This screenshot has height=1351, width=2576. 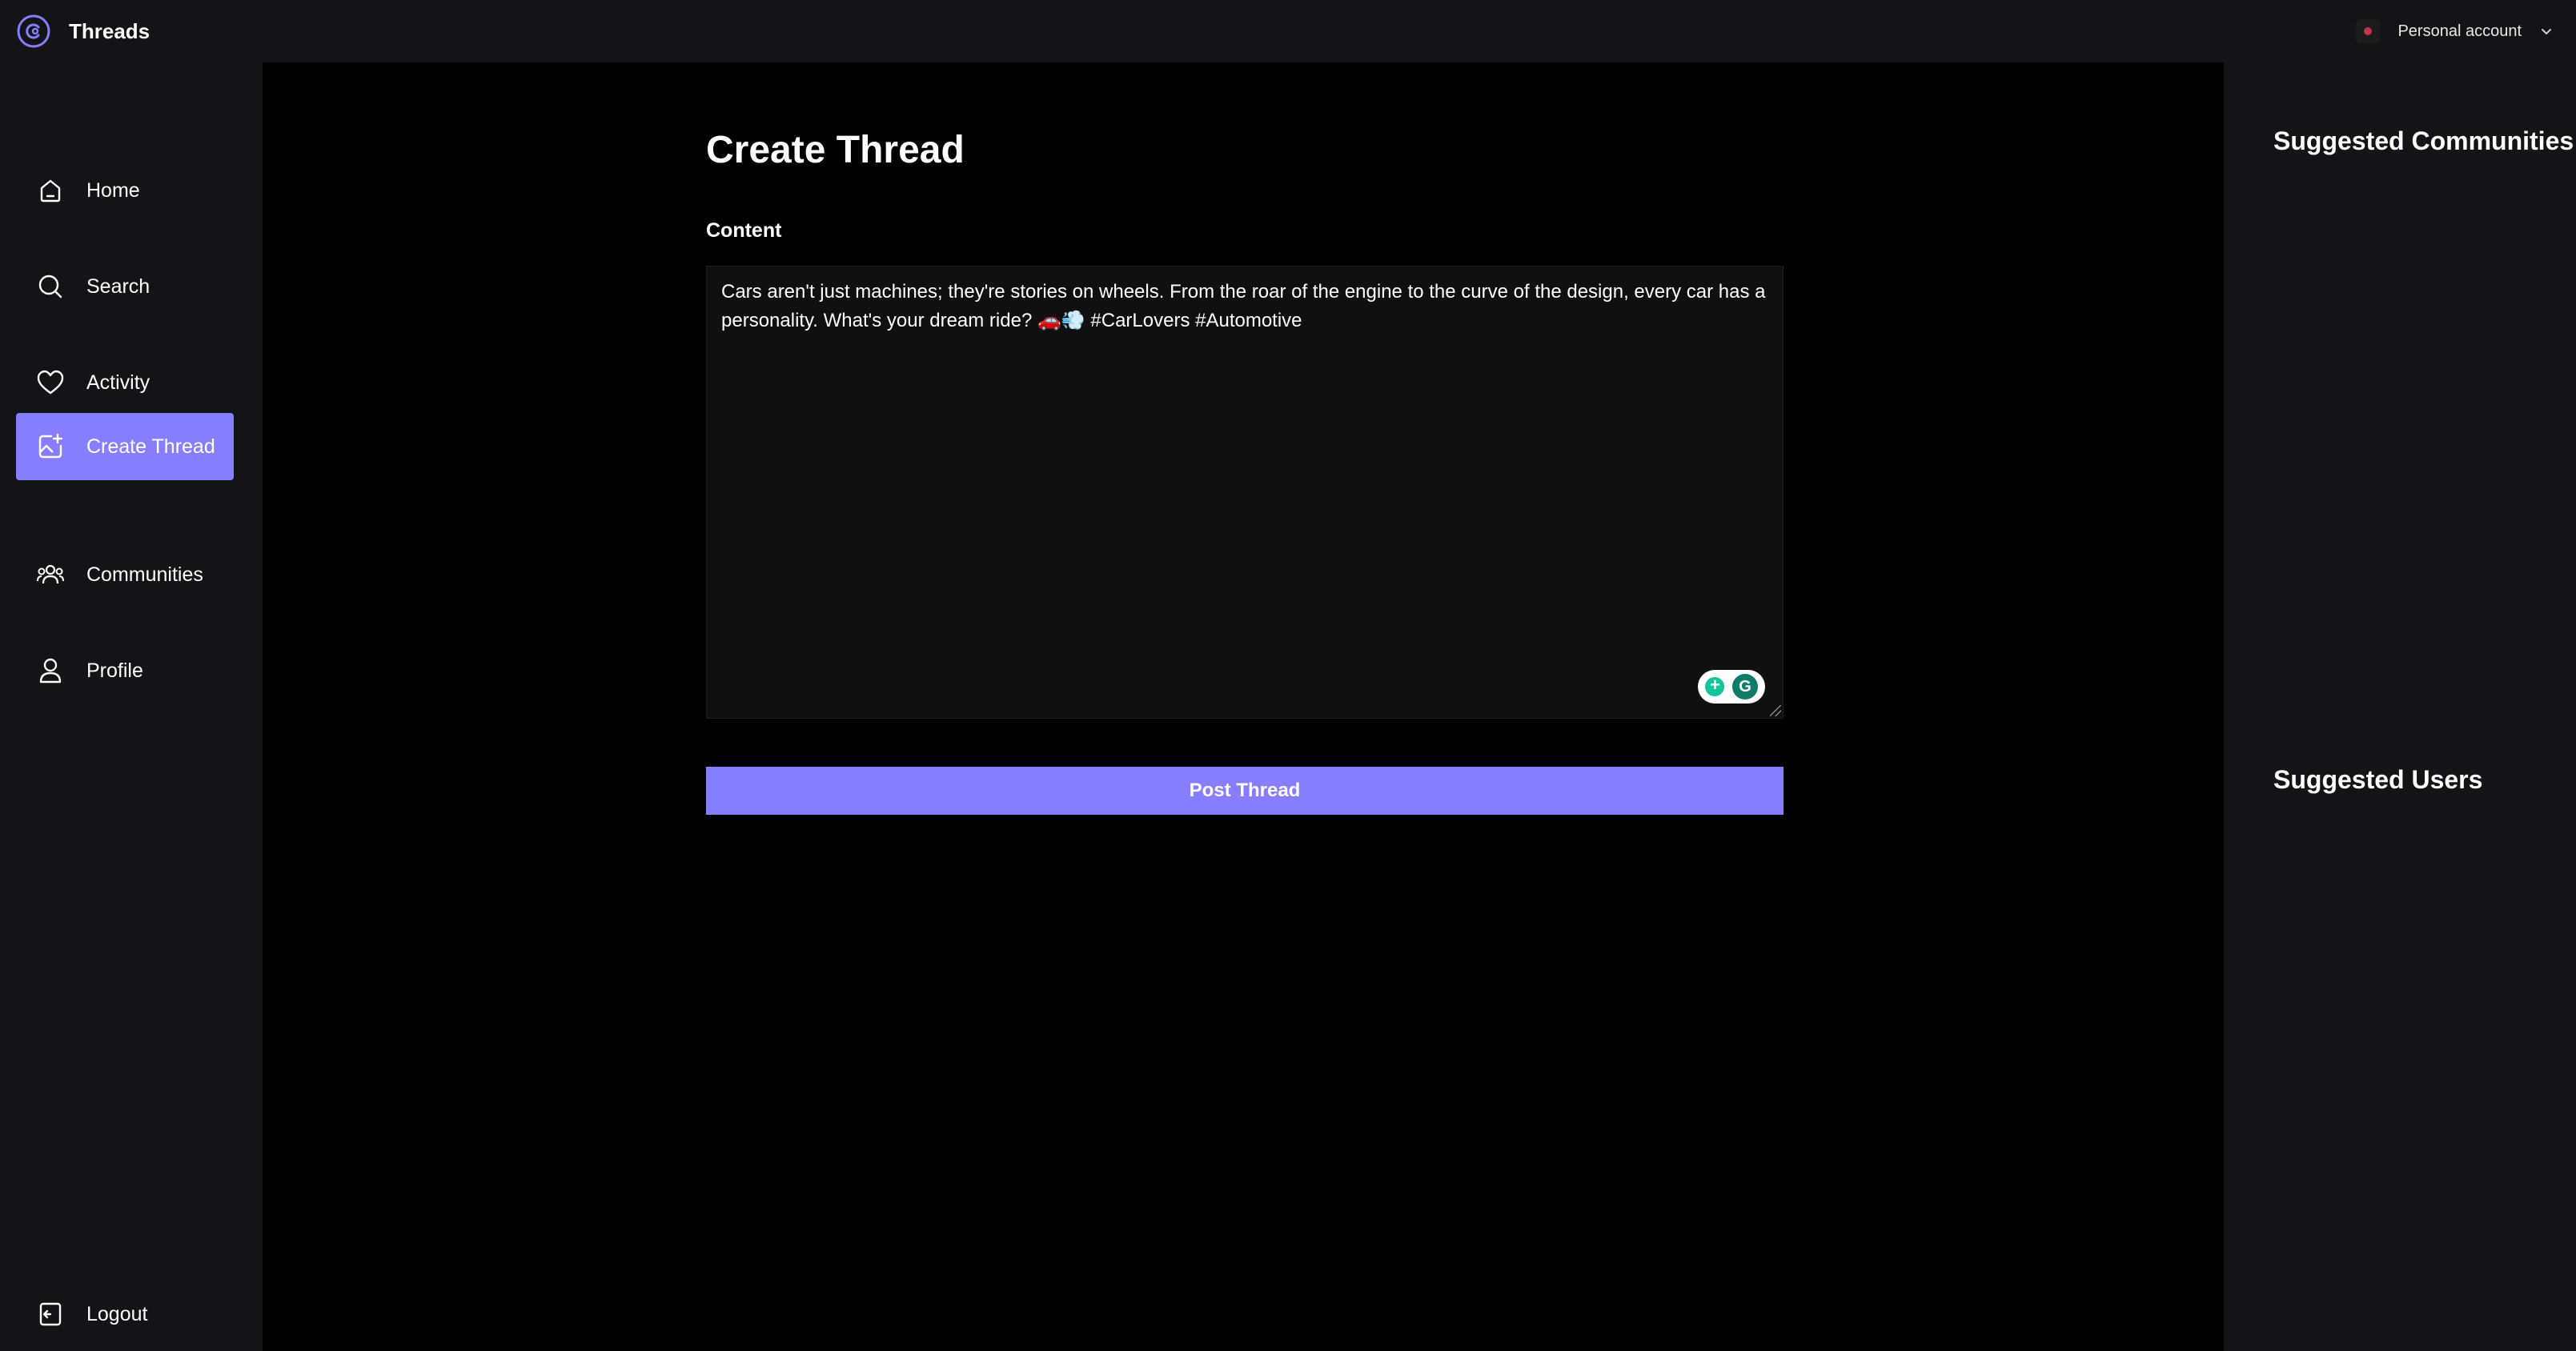 I want to click on sidebar-item-communities: Communities, so click(x=125, y=574).